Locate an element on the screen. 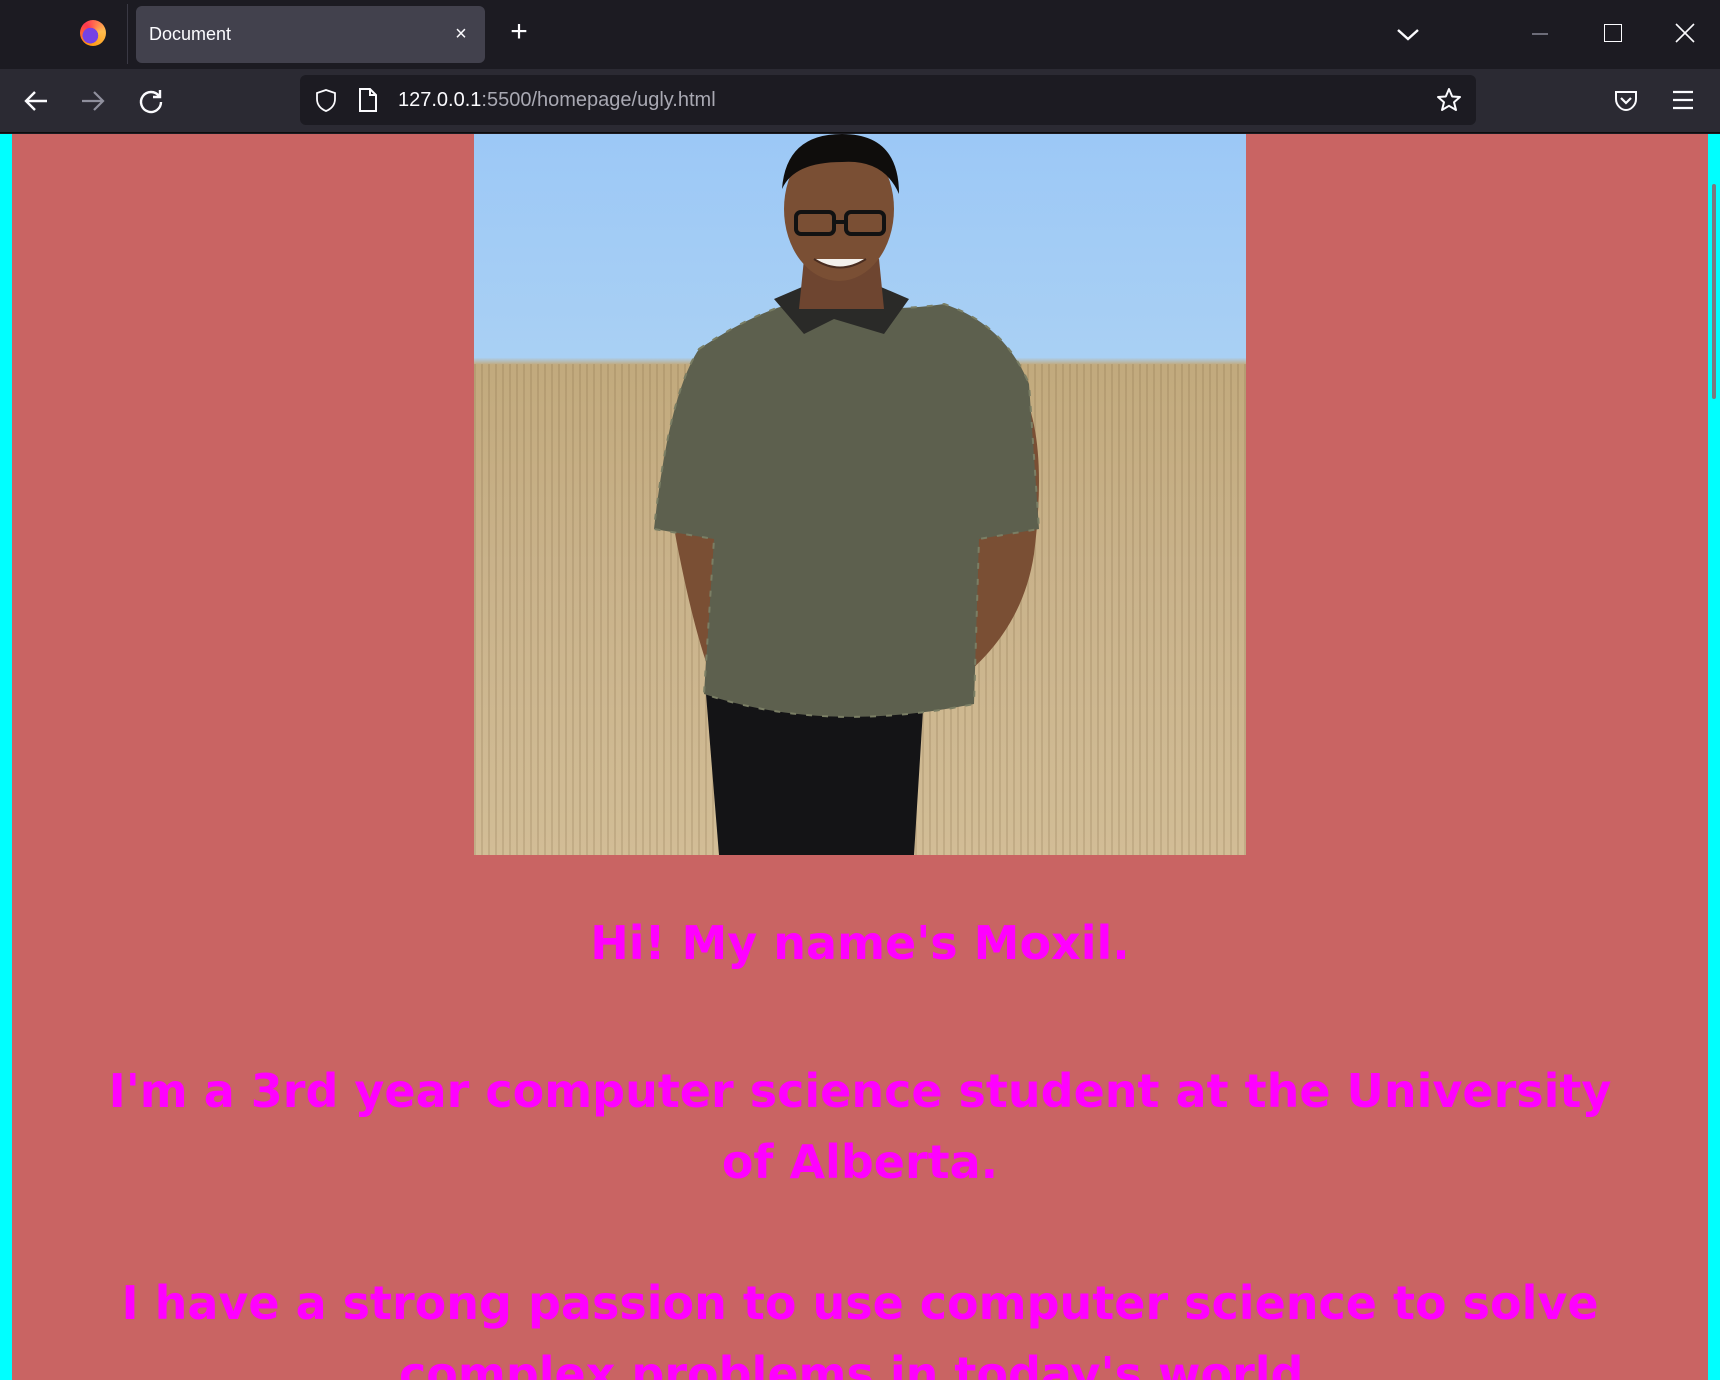  url-text: 127.0.0.1:5500/homepage/ugly.html is located at coordinates (557, 100).